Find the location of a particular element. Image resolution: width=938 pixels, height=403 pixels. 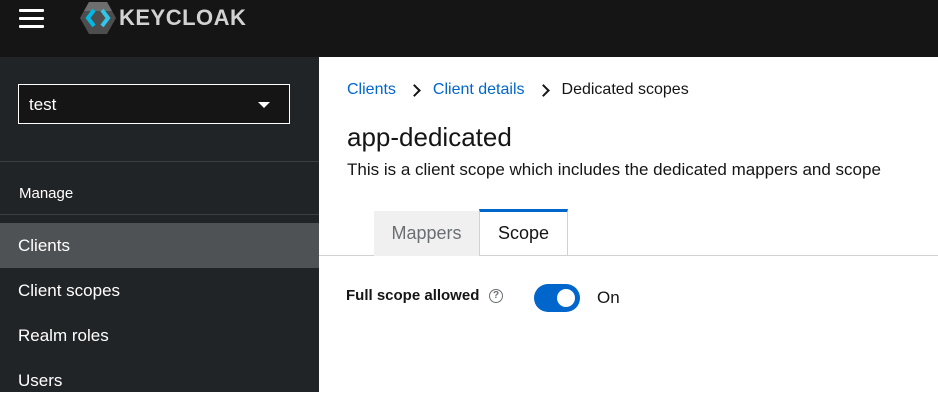

full-scope-toggle-state: On is located at coordinates (608, 297).